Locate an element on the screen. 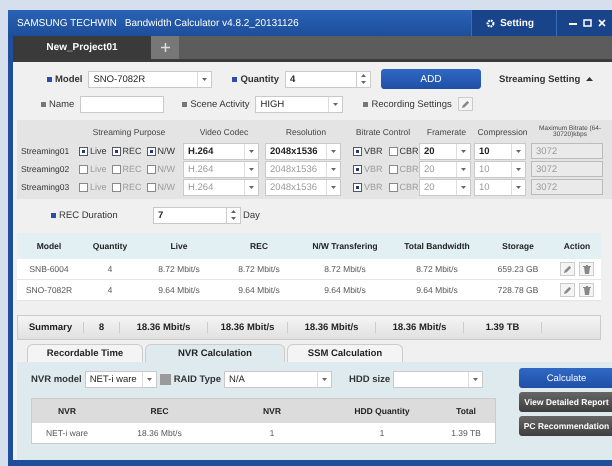 The height and width of the screenshot is (466, 612). add-tab-button is located at coordinates (165, 47).